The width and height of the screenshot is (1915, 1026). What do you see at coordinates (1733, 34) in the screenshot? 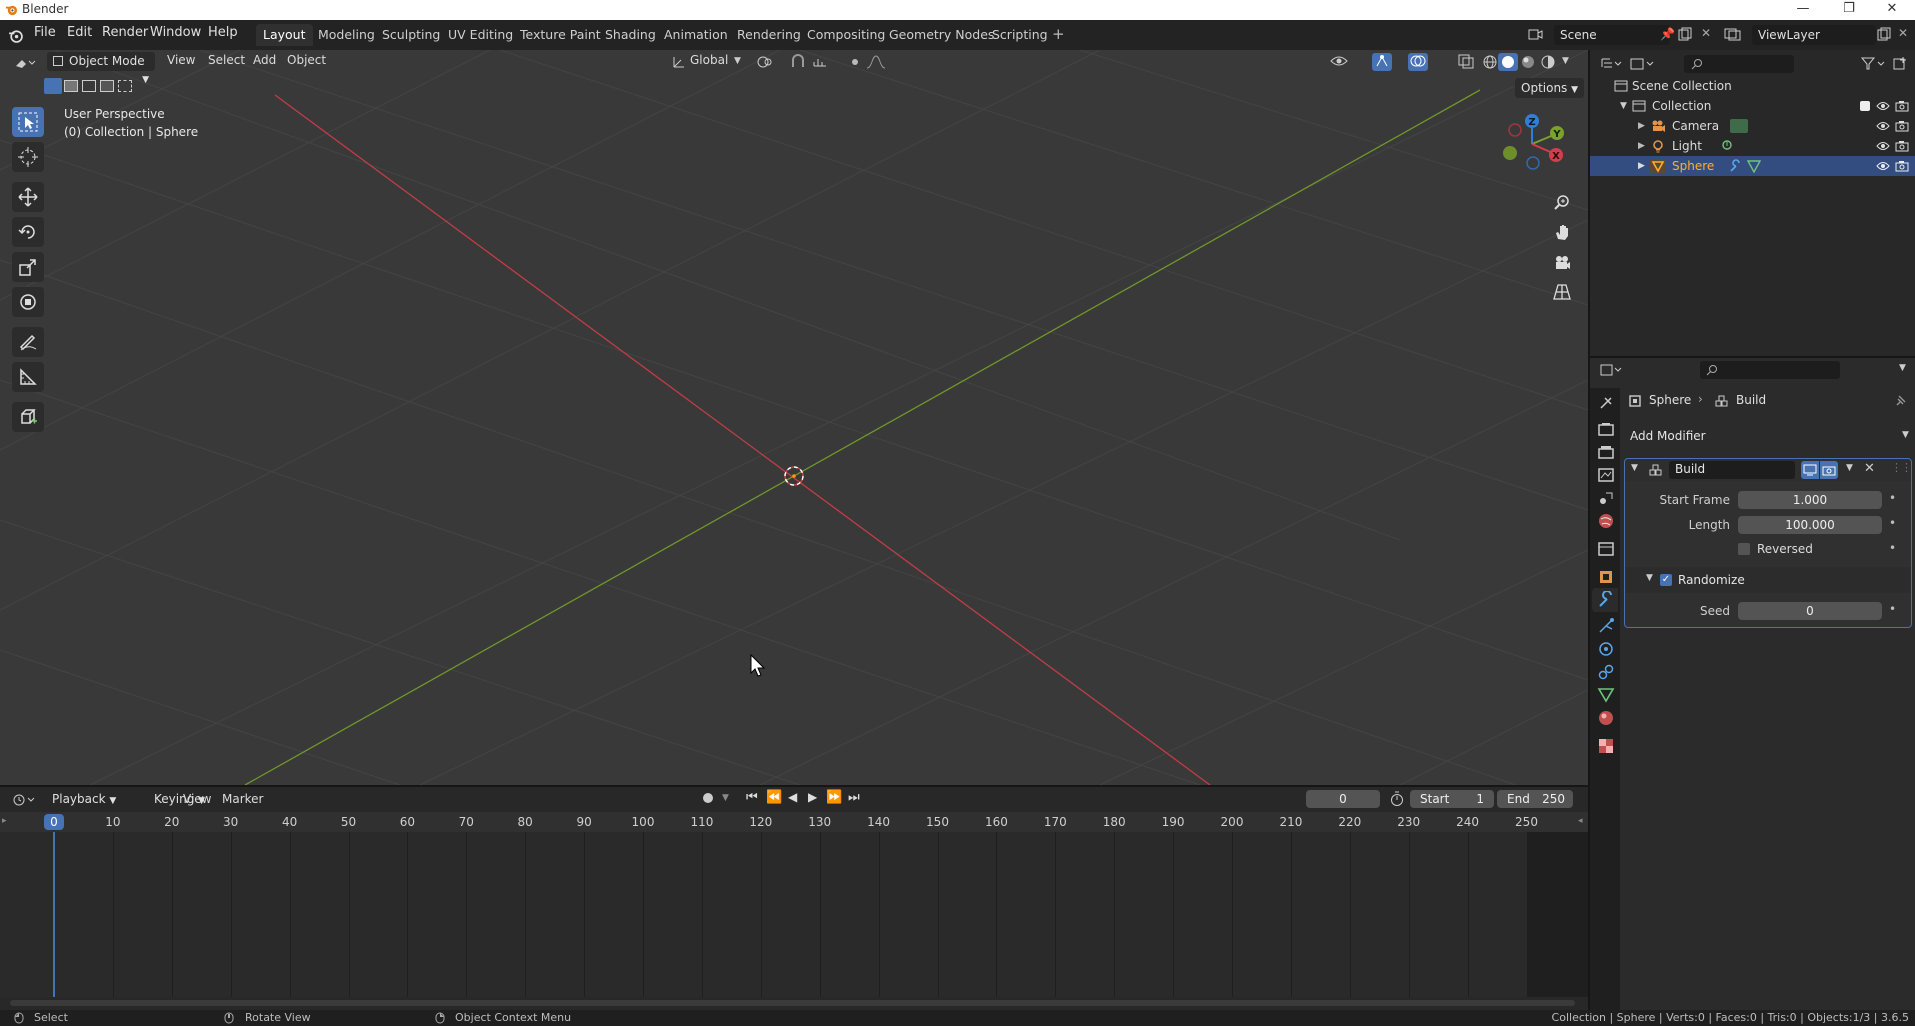
I see `view-layer-icon` at bounding box center [1733, 34].